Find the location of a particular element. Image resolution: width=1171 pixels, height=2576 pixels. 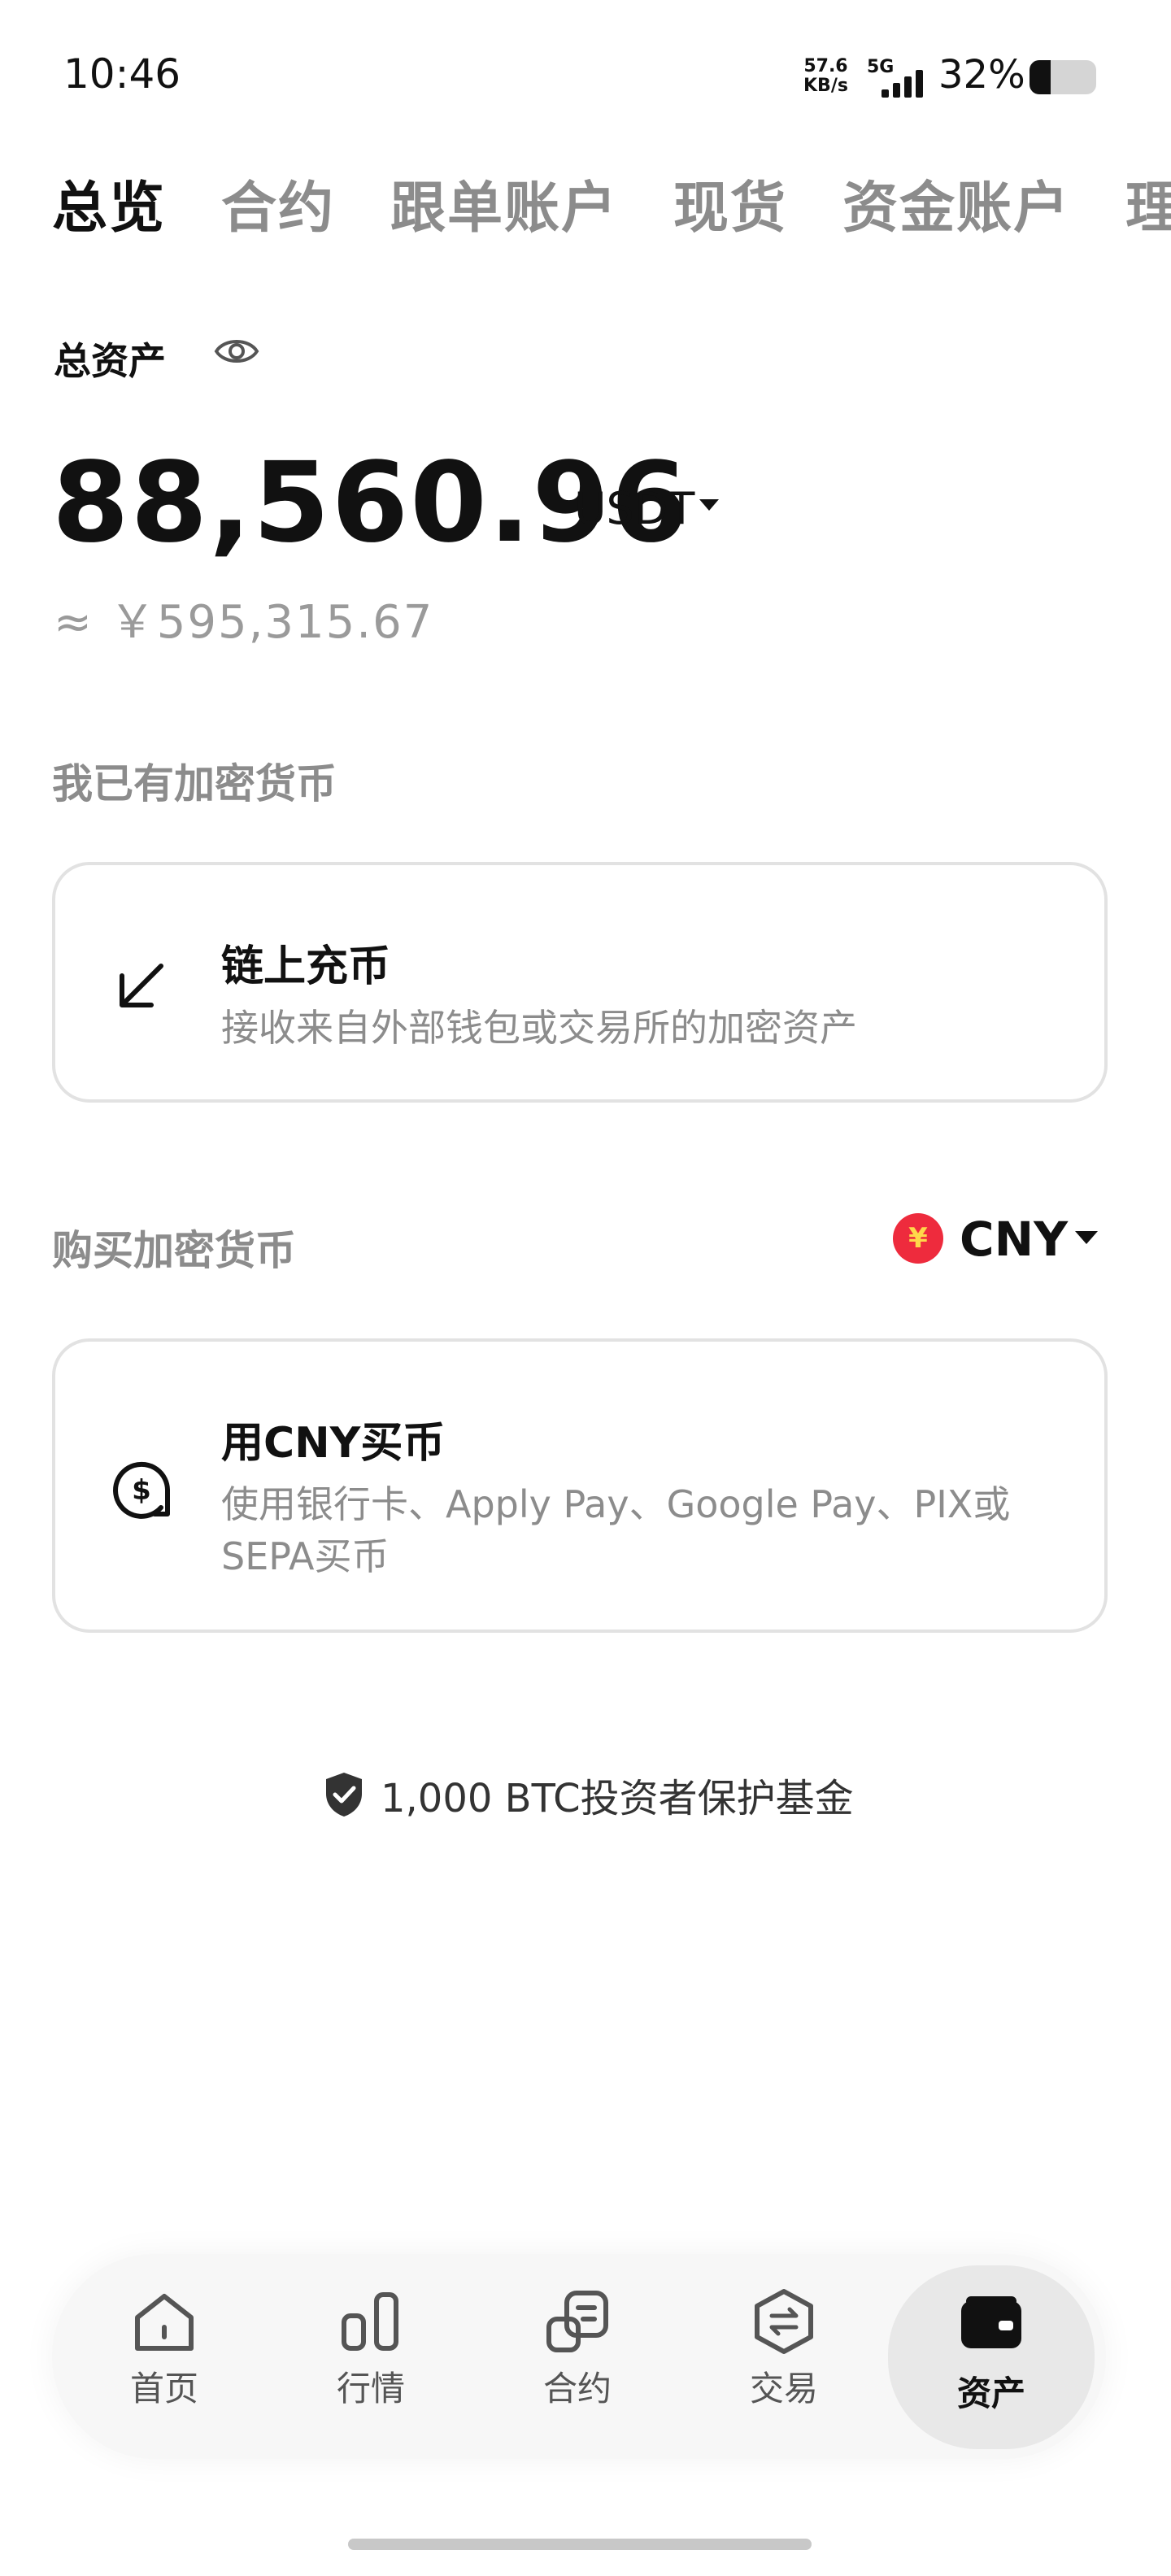

buy-crypto-icon: $ is located at coordinates (141, 1490).